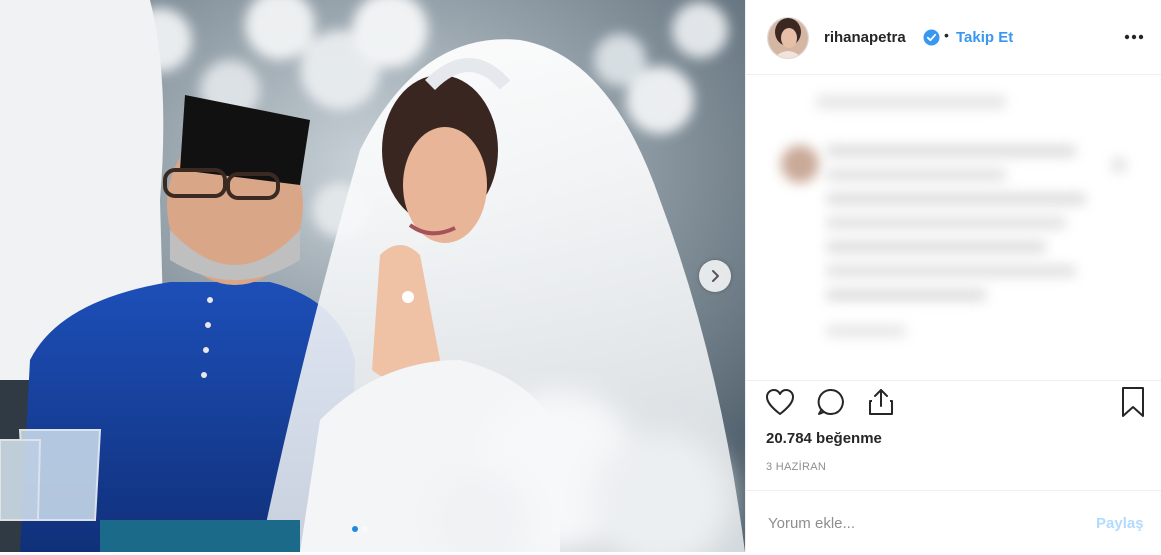 The height and width of the screenshot is (555, 1161). Describe the element at coordinates (355, 529) in the screenshot. I see `carousel-dot-active` at that location.